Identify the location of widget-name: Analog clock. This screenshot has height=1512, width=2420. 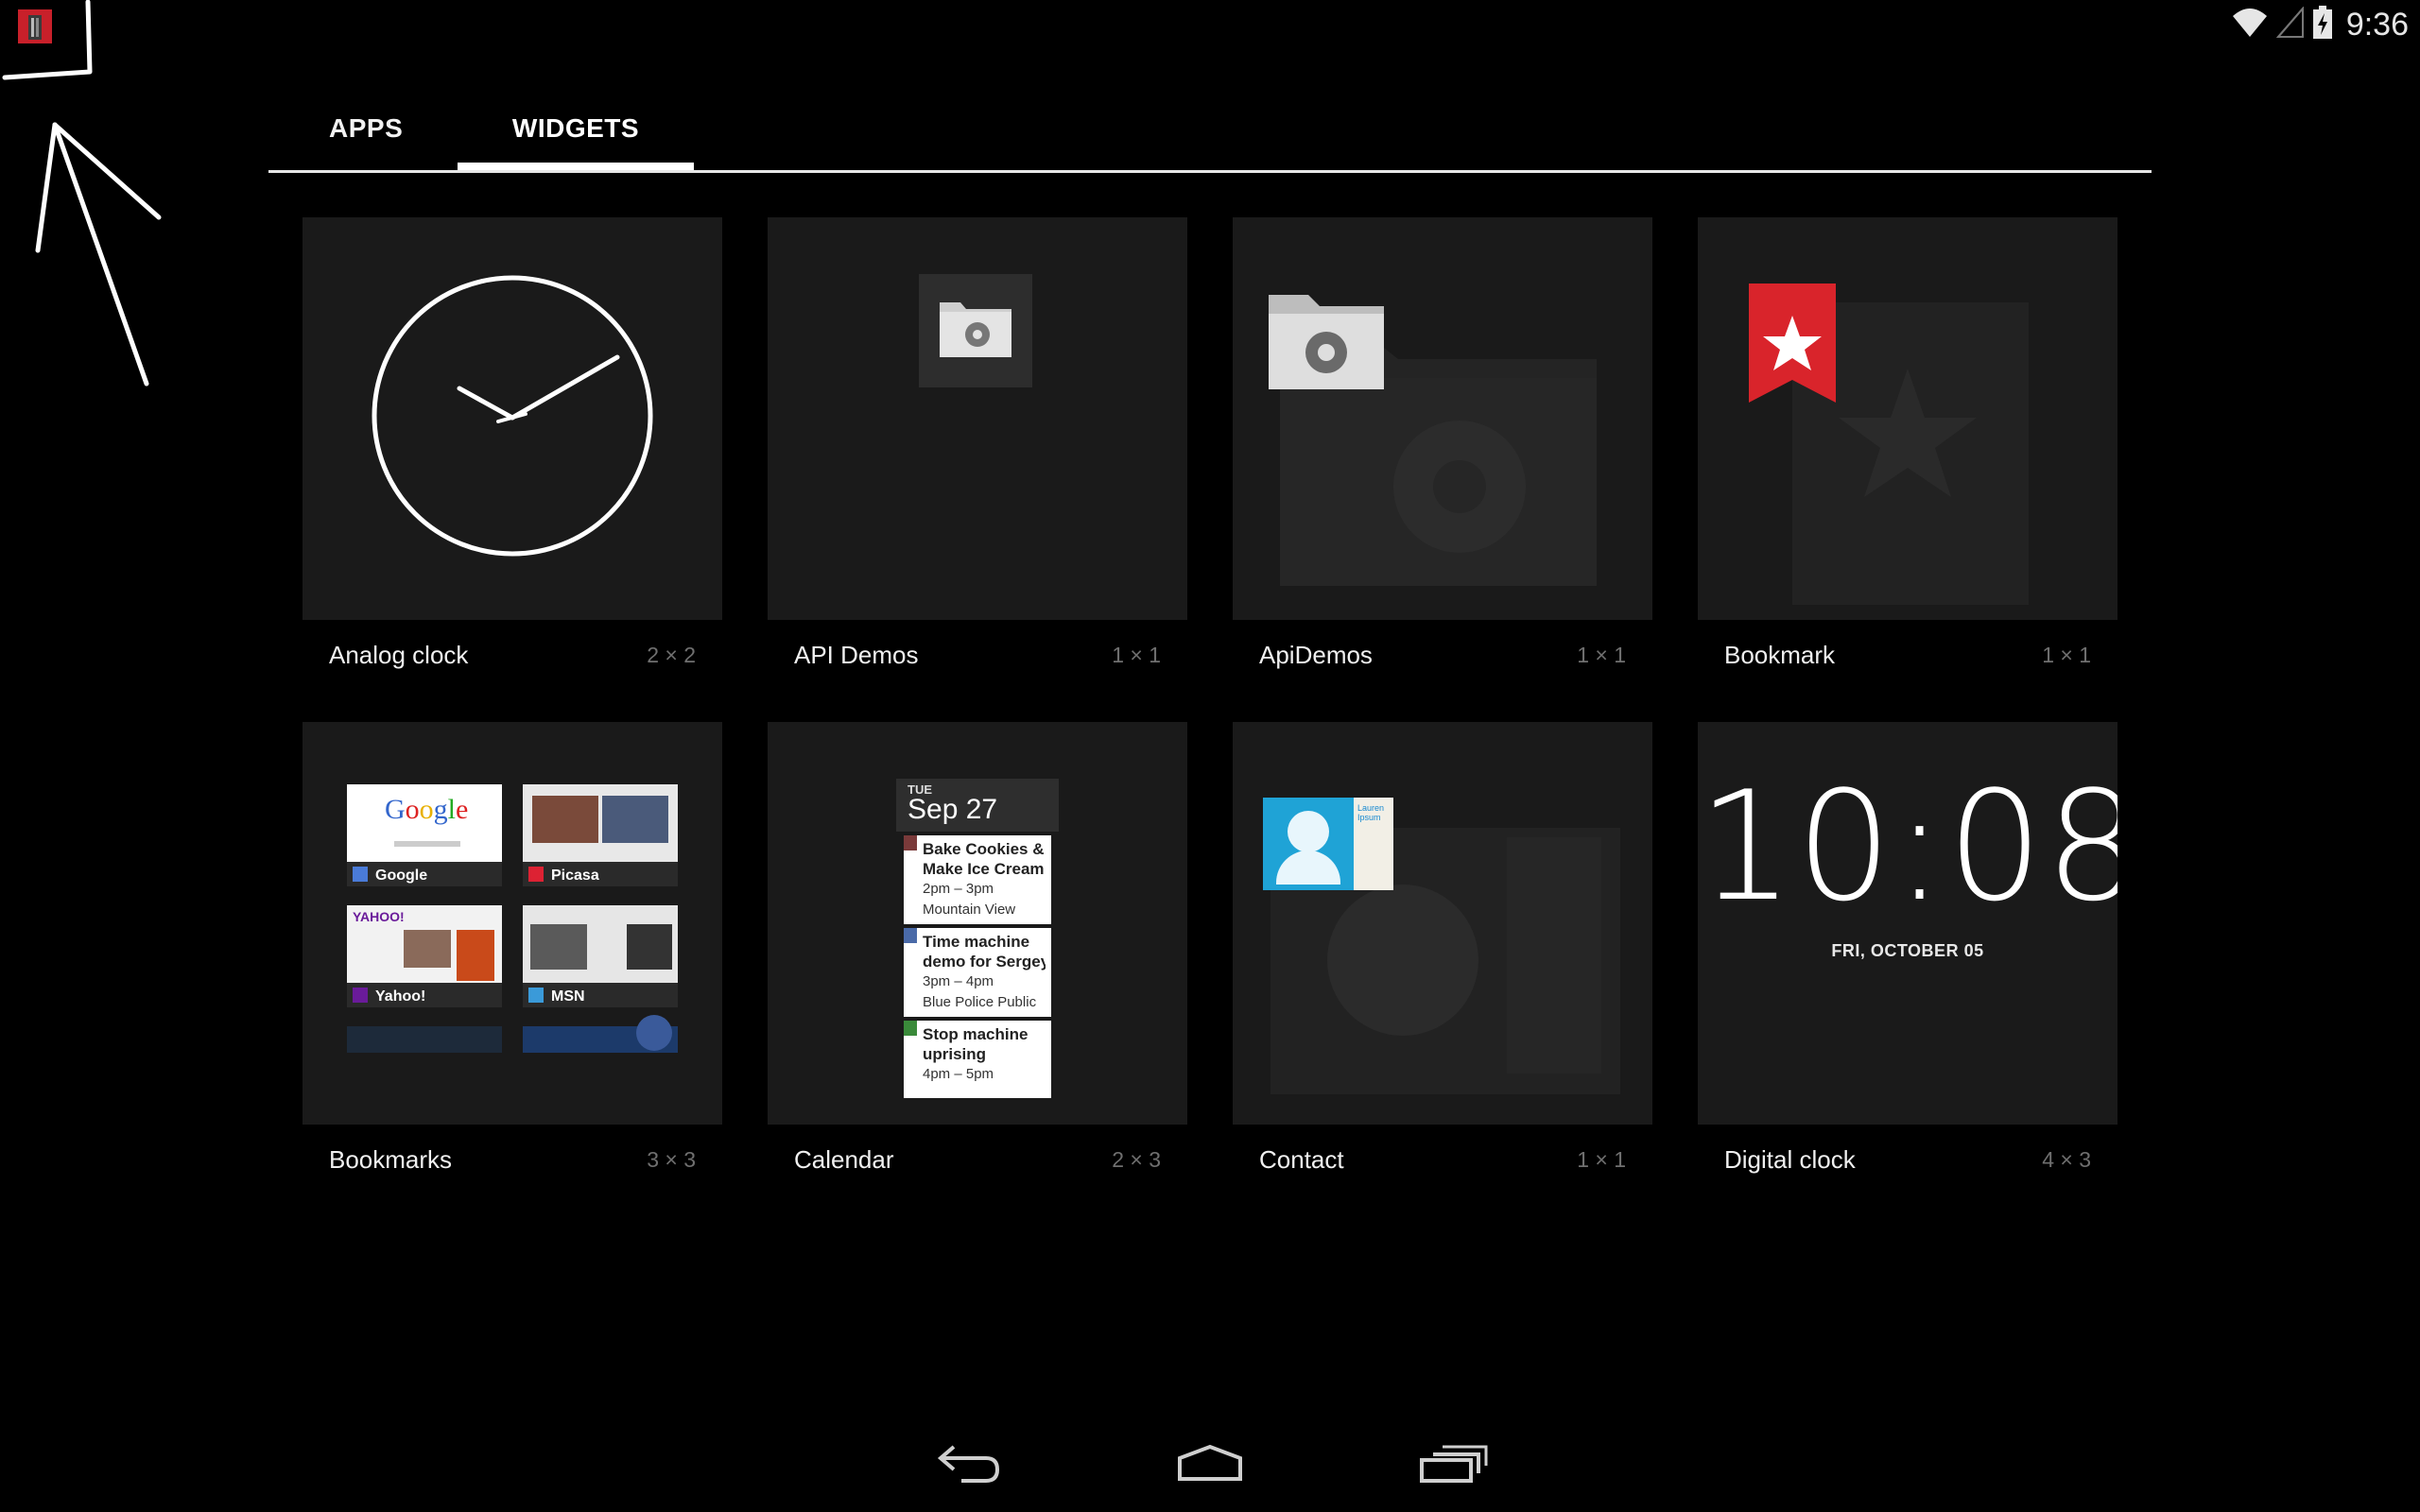
(399, 655).